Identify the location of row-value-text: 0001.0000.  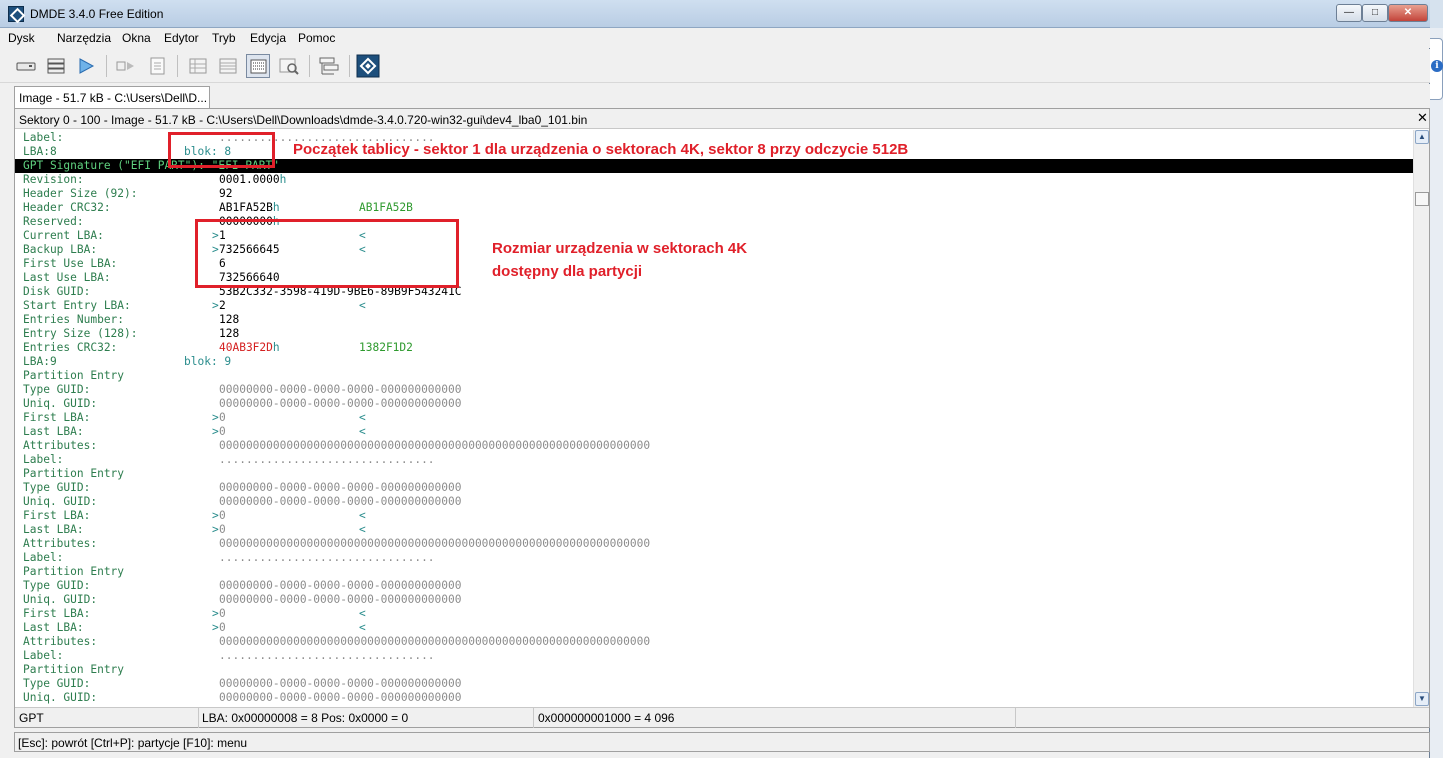
(249, 179).